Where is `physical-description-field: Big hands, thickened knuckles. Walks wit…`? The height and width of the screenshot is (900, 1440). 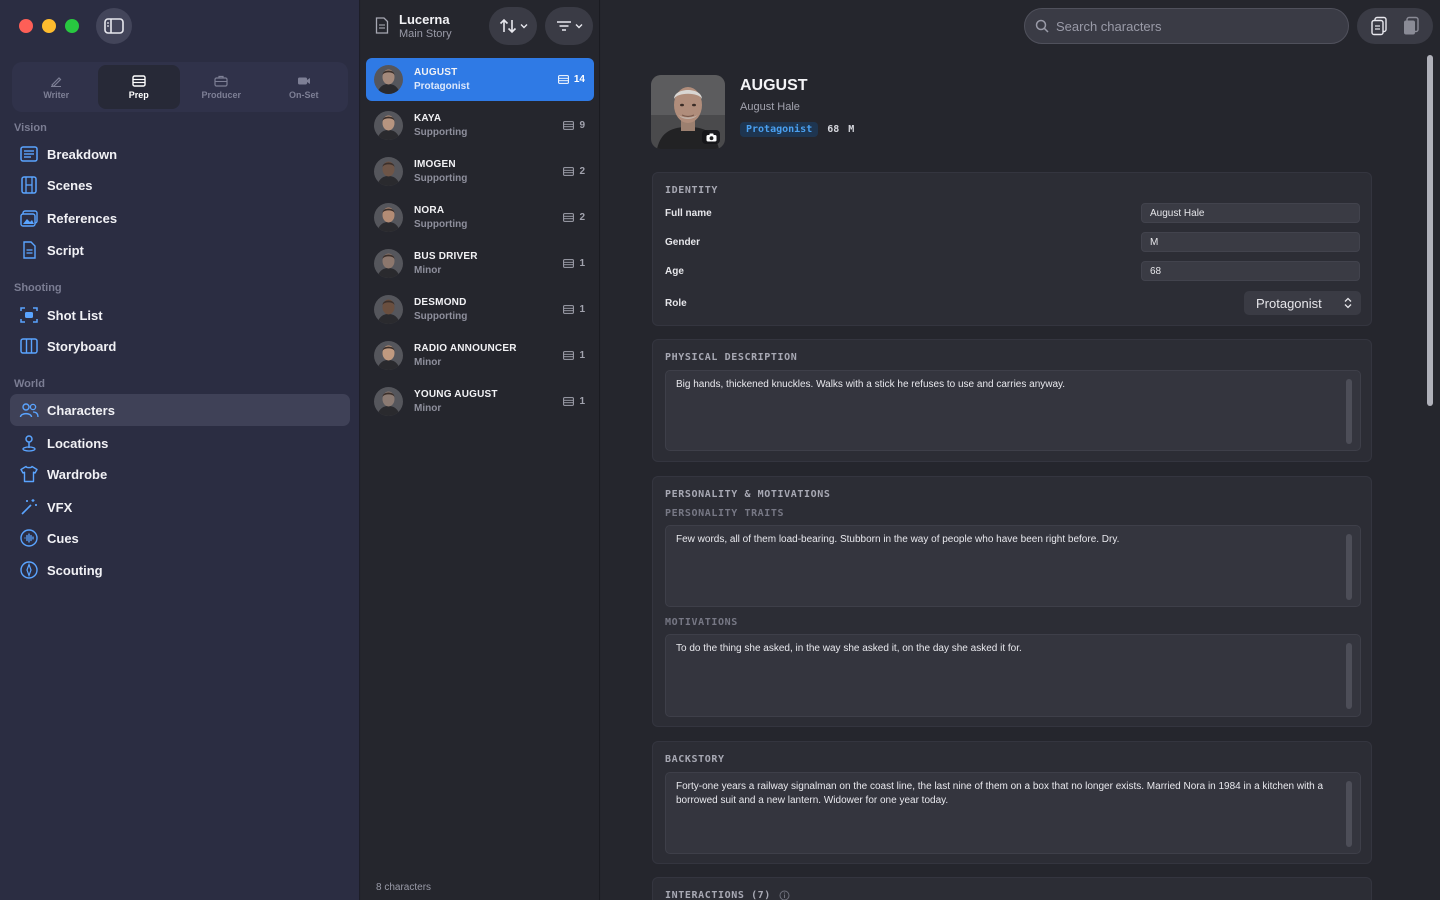
physical-description-field: Big hands, thickened knuckles. Walks wit… is located at coordinates (1013, 410).